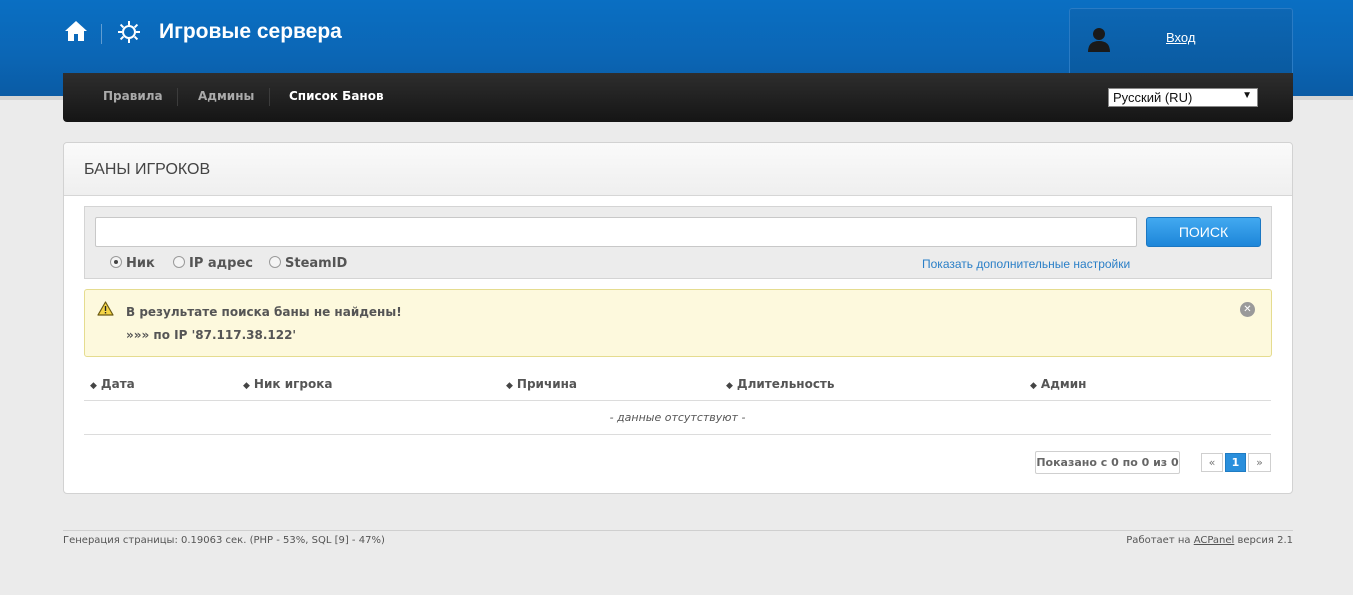  What do you see at coordinates (211, 335) in the screenshot?
I see `alert-detail: »»» по IP '87.117.38.122'` at bounding box center [211, 335].